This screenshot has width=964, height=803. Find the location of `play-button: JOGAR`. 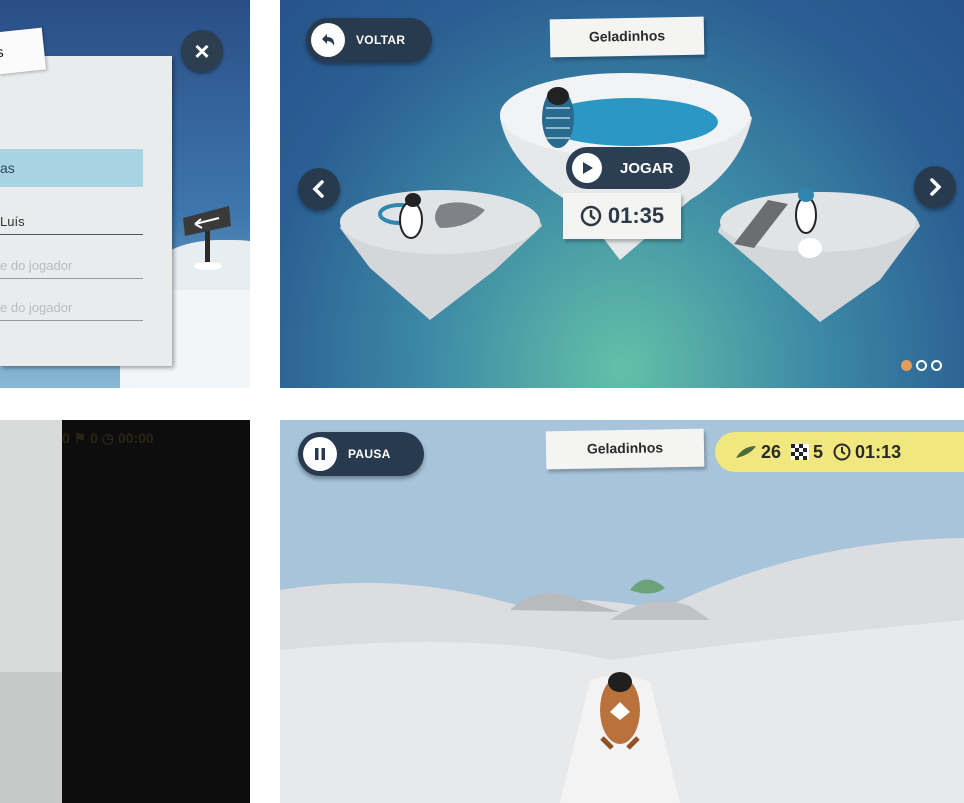

play-button: JOGAR is located at coordinates (628, 168).